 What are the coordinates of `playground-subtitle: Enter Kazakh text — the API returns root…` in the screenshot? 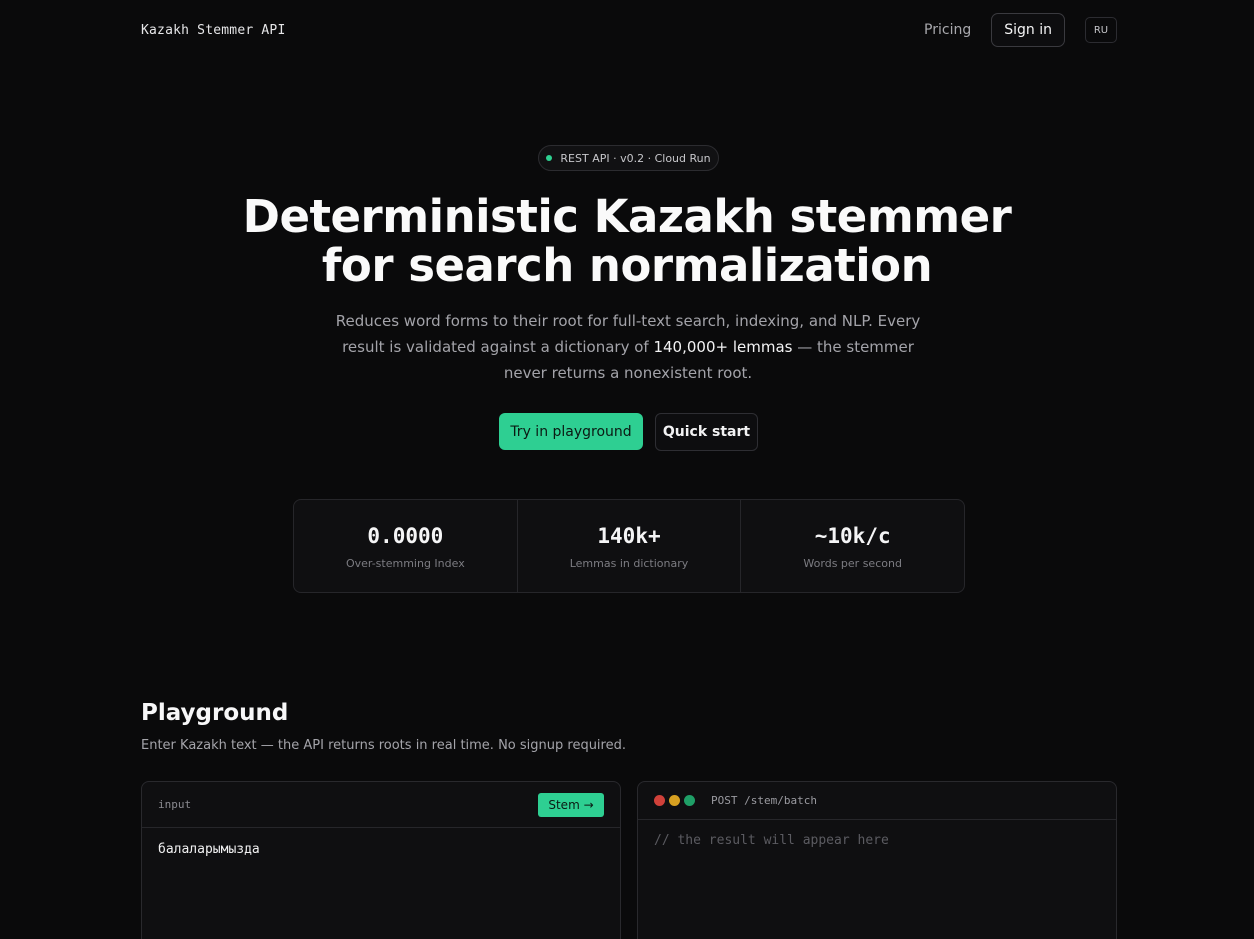 It's located at (383, 745).